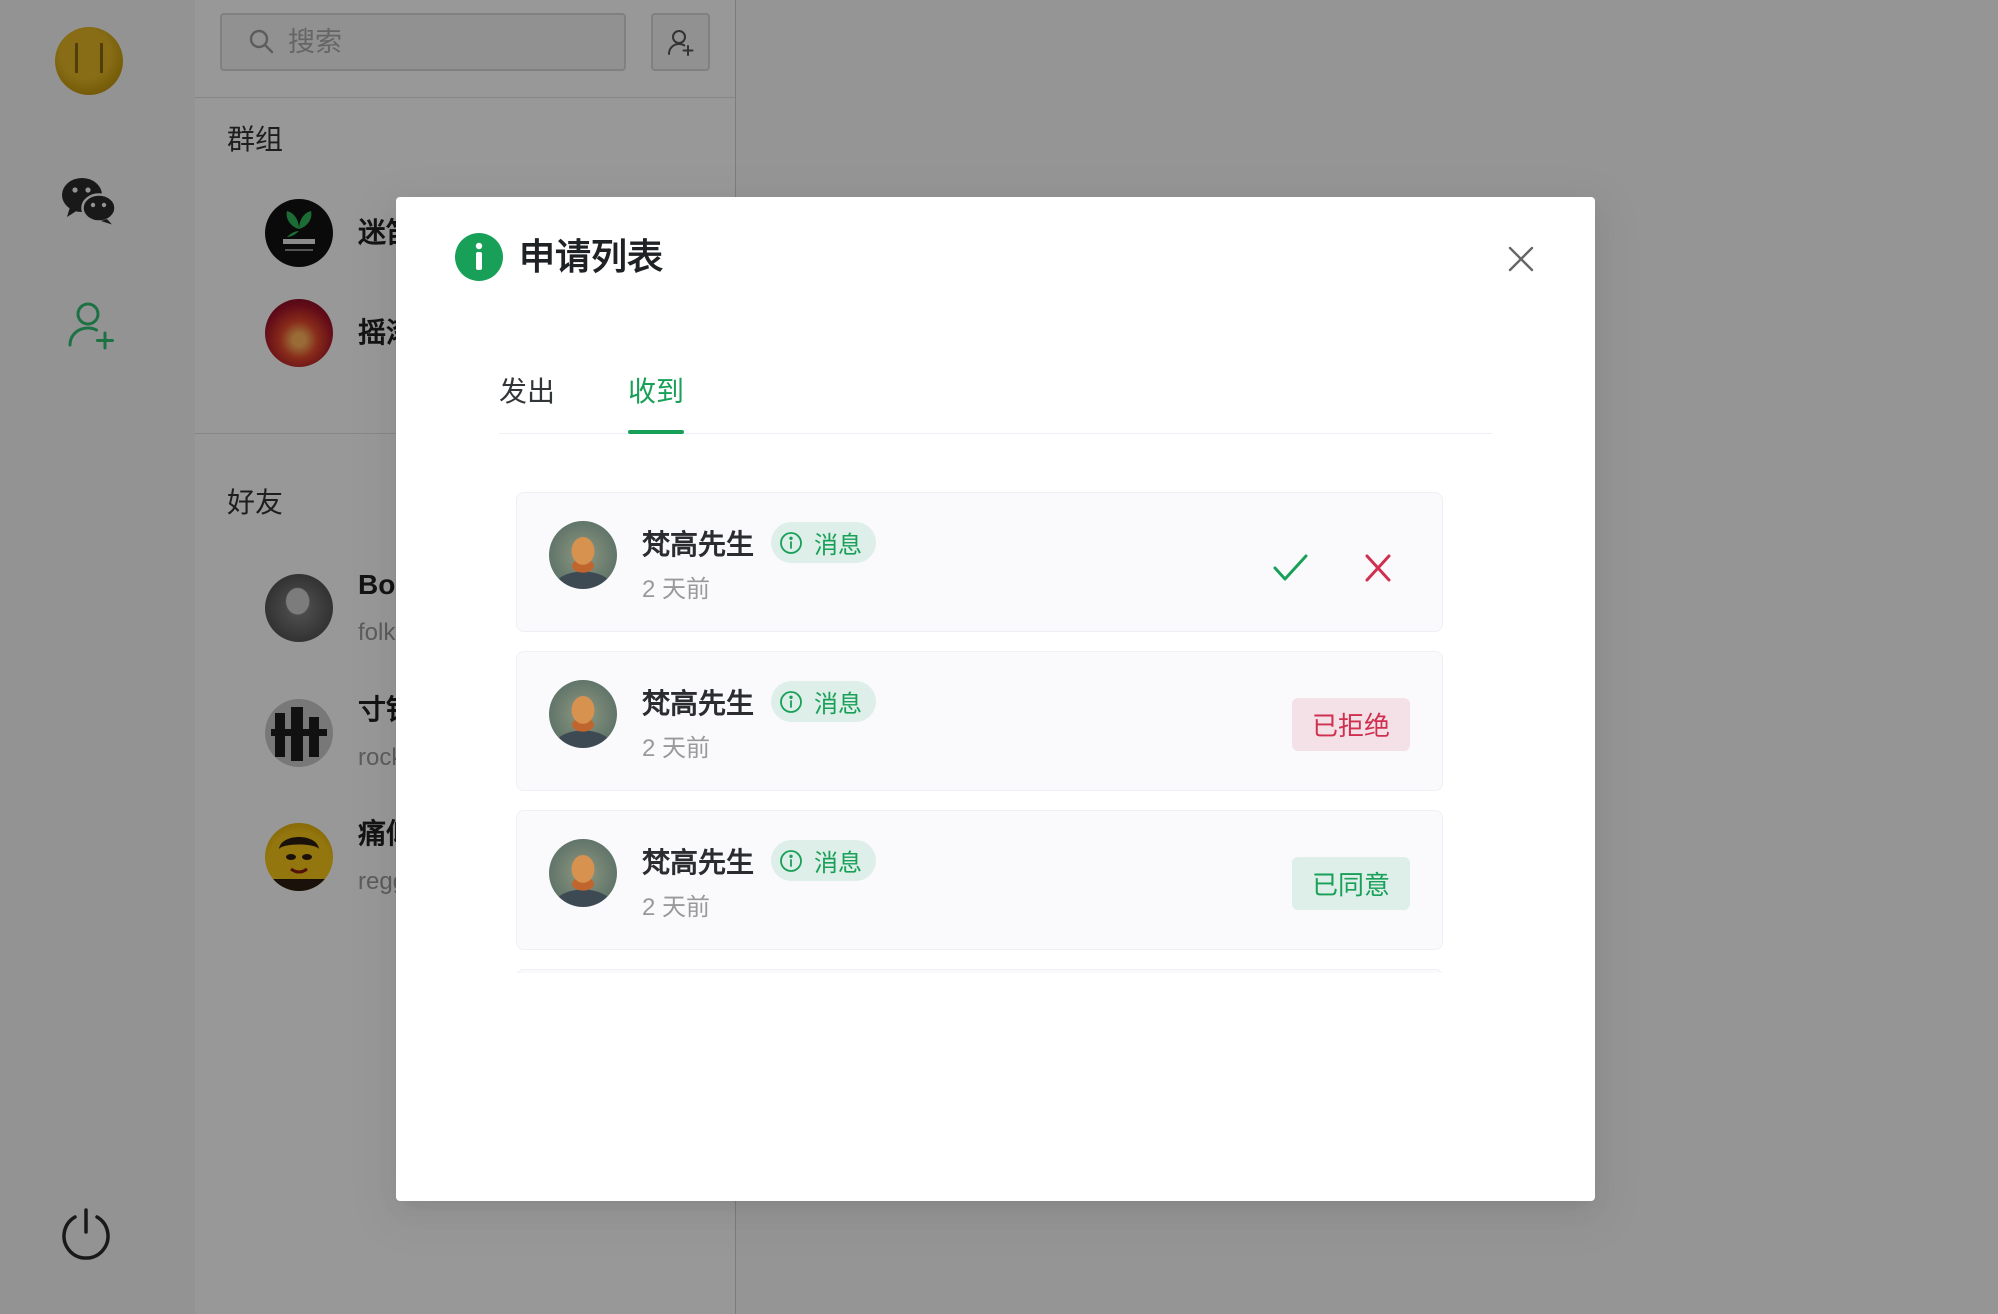  I want to click on x-icon, so click(1378, 568).